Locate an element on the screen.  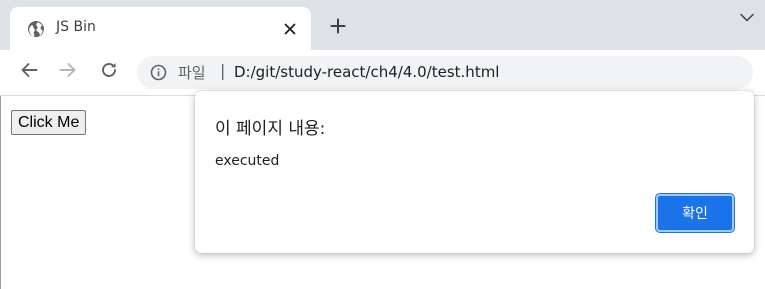
new-tab-button is located at coordinates (338, 28).